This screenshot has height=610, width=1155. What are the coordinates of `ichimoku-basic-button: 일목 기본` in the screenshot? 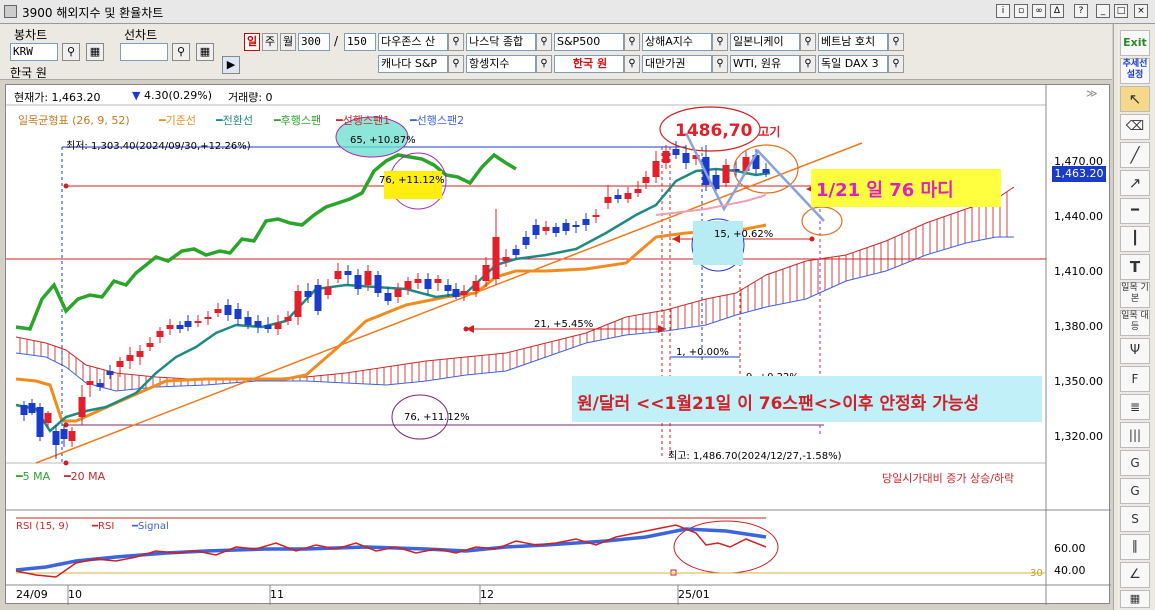 It's located at (1135, 295).